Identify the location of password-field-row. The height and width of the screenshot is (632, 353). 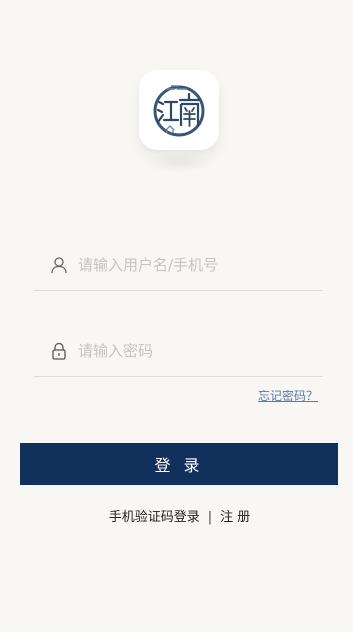
(178, 351).